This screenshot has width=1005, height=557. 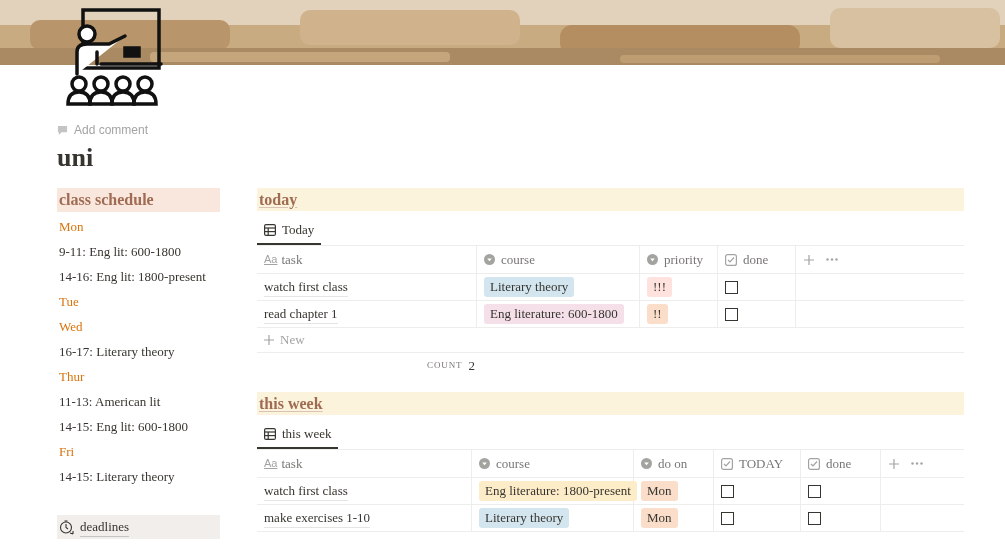 What do you see at coordinates (284, 340) in the screenshot?
I see `new-row-button: New` at bounding box center [284, 340].